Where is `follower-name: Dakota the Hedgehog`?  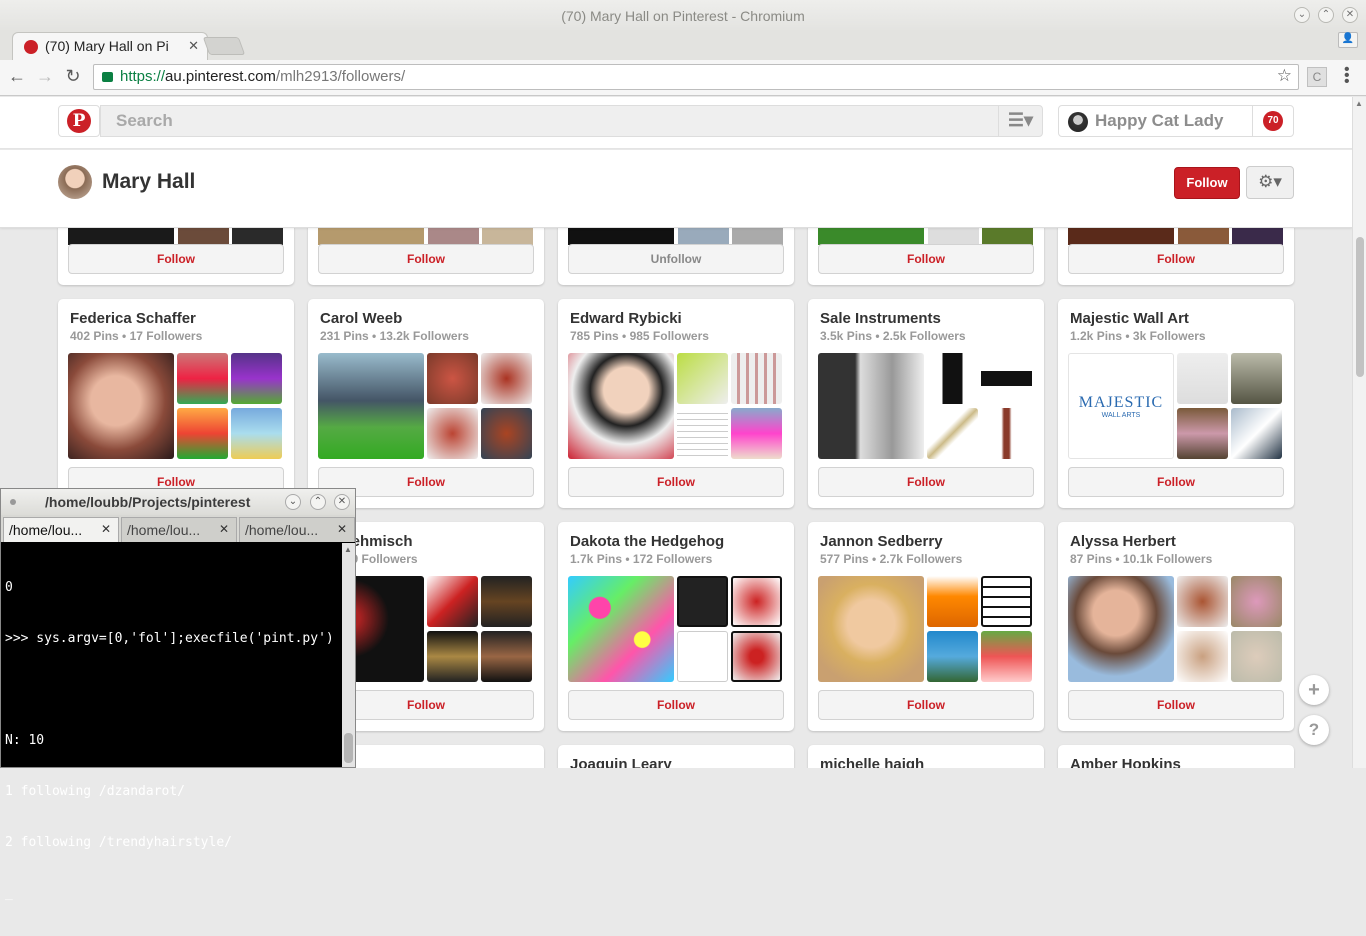 follower-name: Dakota the Hedgehog is located at coordinates (647, 541).